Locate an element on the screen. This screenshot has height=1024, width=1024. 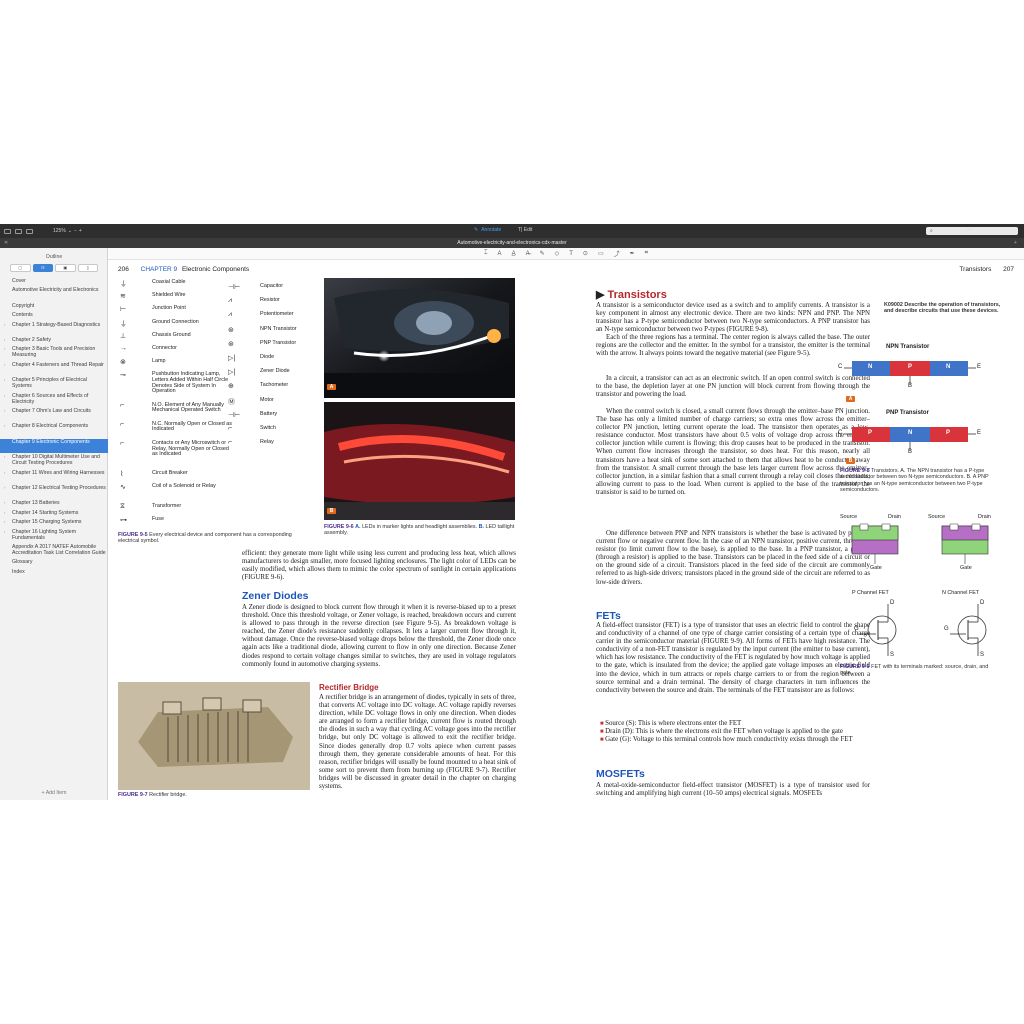
source-label: Source is located at coordinates (937, 517).